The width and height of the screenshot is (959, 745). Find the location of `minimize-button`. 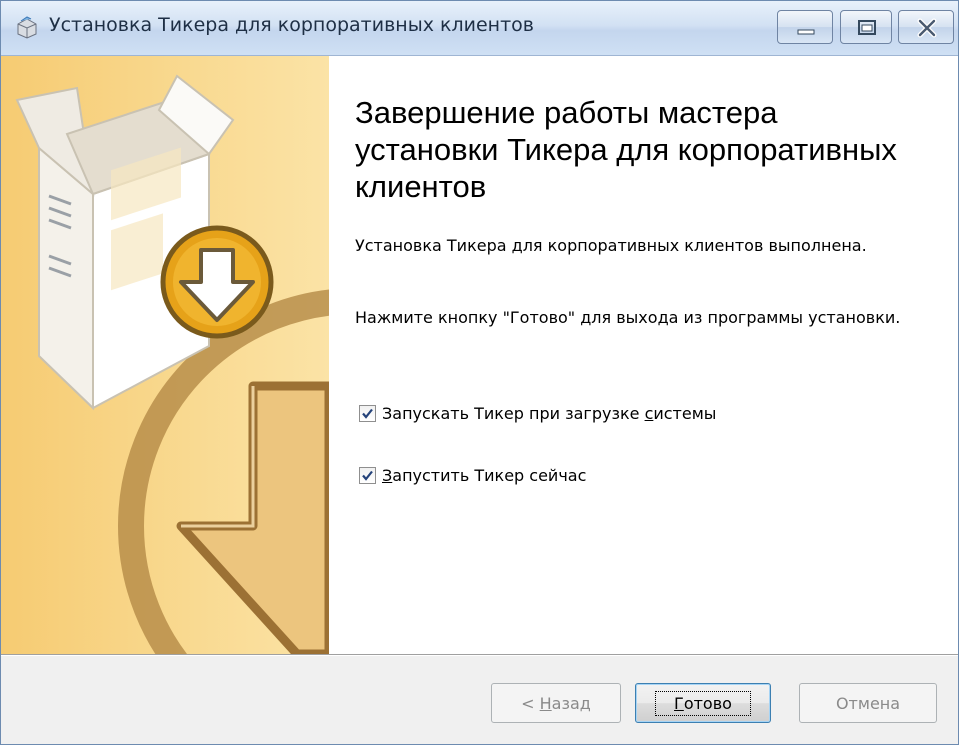

minimize-button is located at coordinates (805, 27).